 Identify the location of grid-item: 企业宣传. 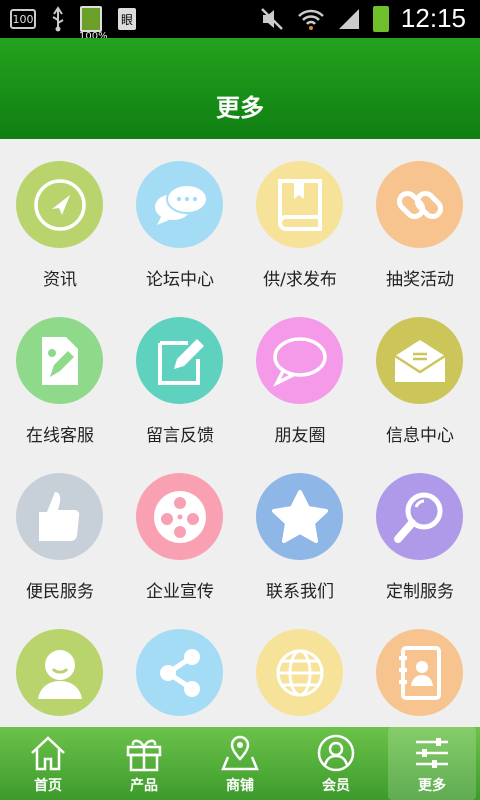
(180, 529).